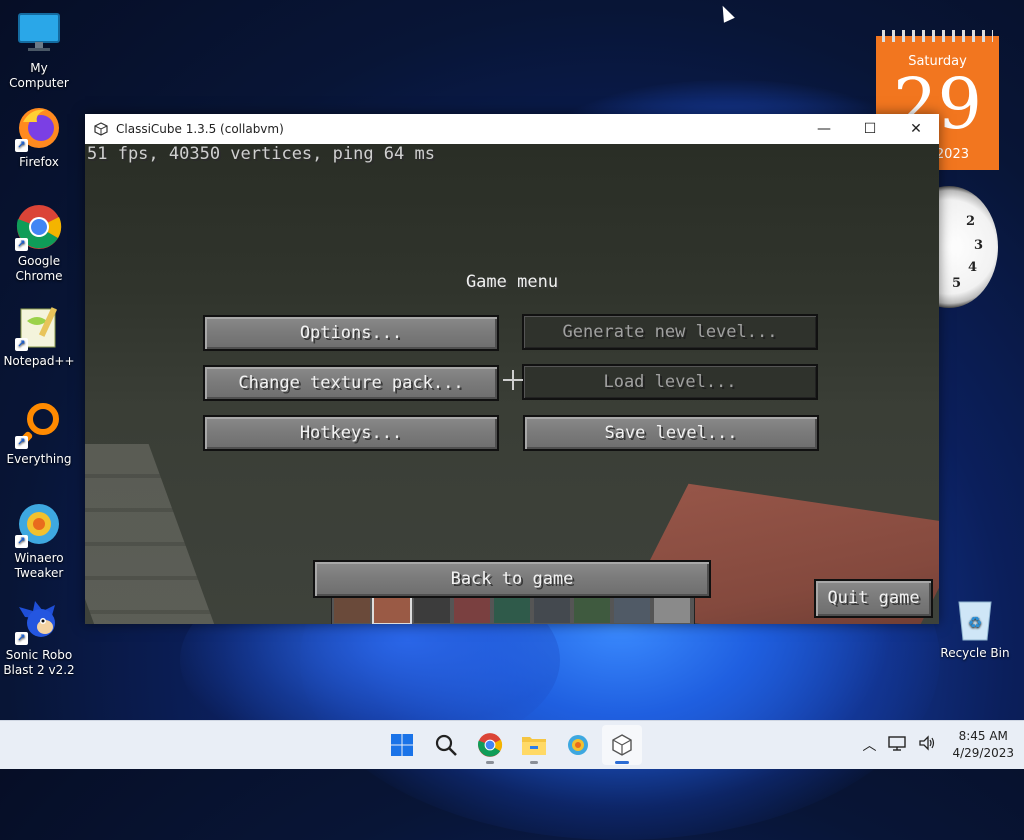  What do you see at coordinates (897, 745) in the screenshot?
I see `network-icon` at bounding box center [897, 745].